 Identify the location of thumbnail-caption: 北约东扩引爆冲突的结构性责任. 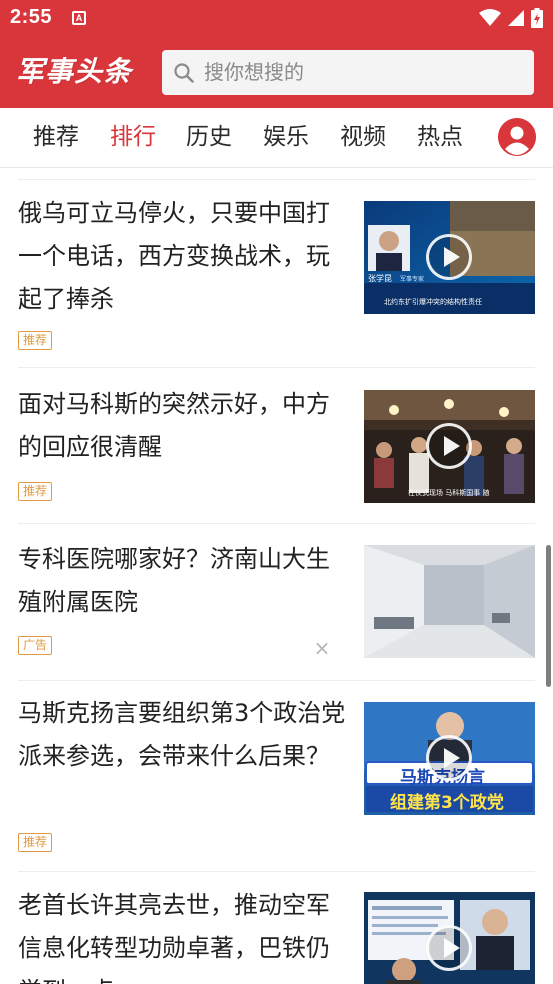
(433, 302).